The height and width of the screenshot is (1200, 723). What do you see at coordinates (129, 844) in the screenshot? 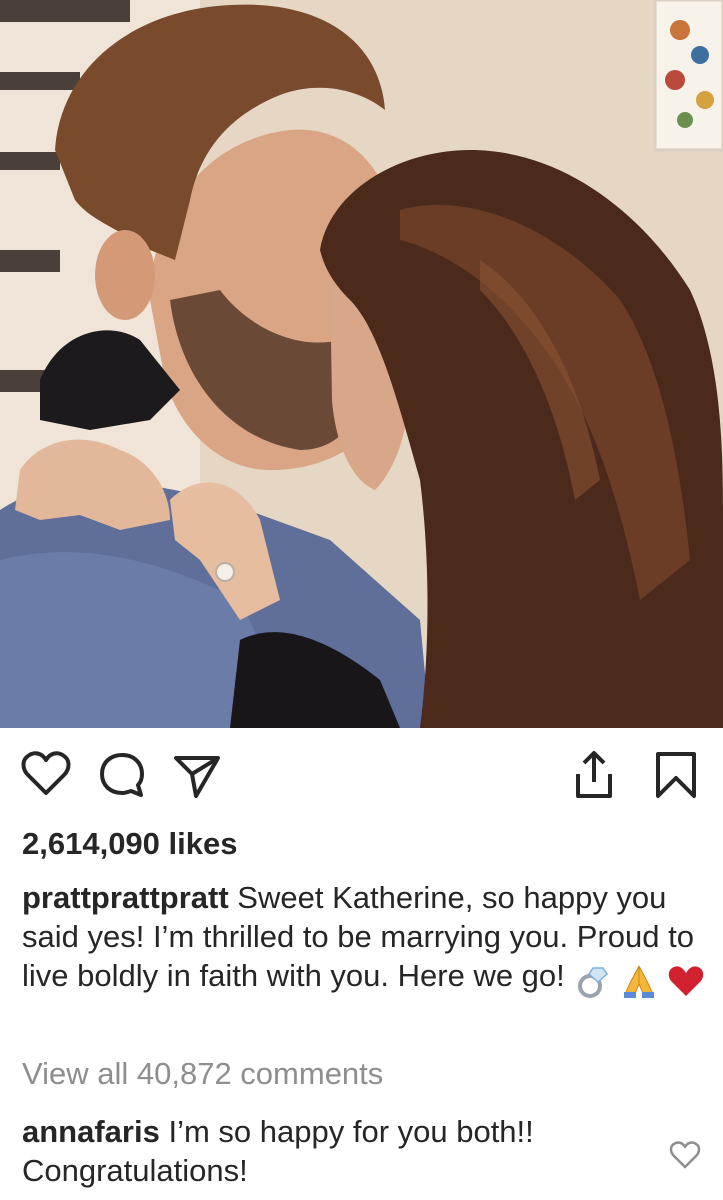
I see `like-count: 2,614,090 likes` at bounding box center [129, 844].